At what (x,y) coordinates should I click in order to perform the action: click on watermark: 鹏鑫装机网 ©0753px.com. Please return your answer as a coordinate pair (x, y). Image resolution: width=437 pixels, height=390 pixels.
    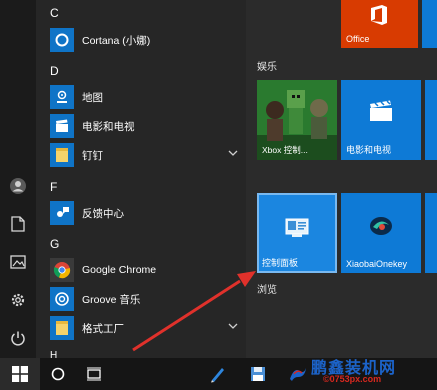
    Looking at the image, I should click on (358, 372).